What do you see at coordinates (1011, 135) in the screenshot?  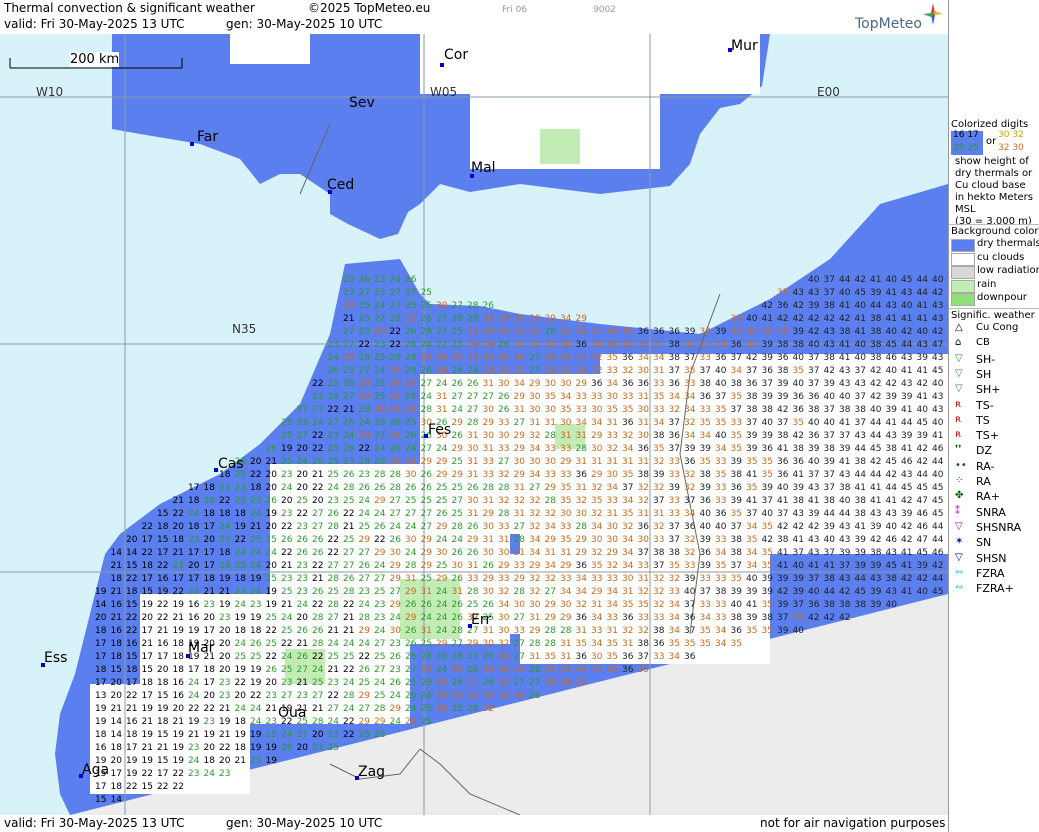 I see `legend-sample-b1: 30 32` at bounding box center [1011, 135].